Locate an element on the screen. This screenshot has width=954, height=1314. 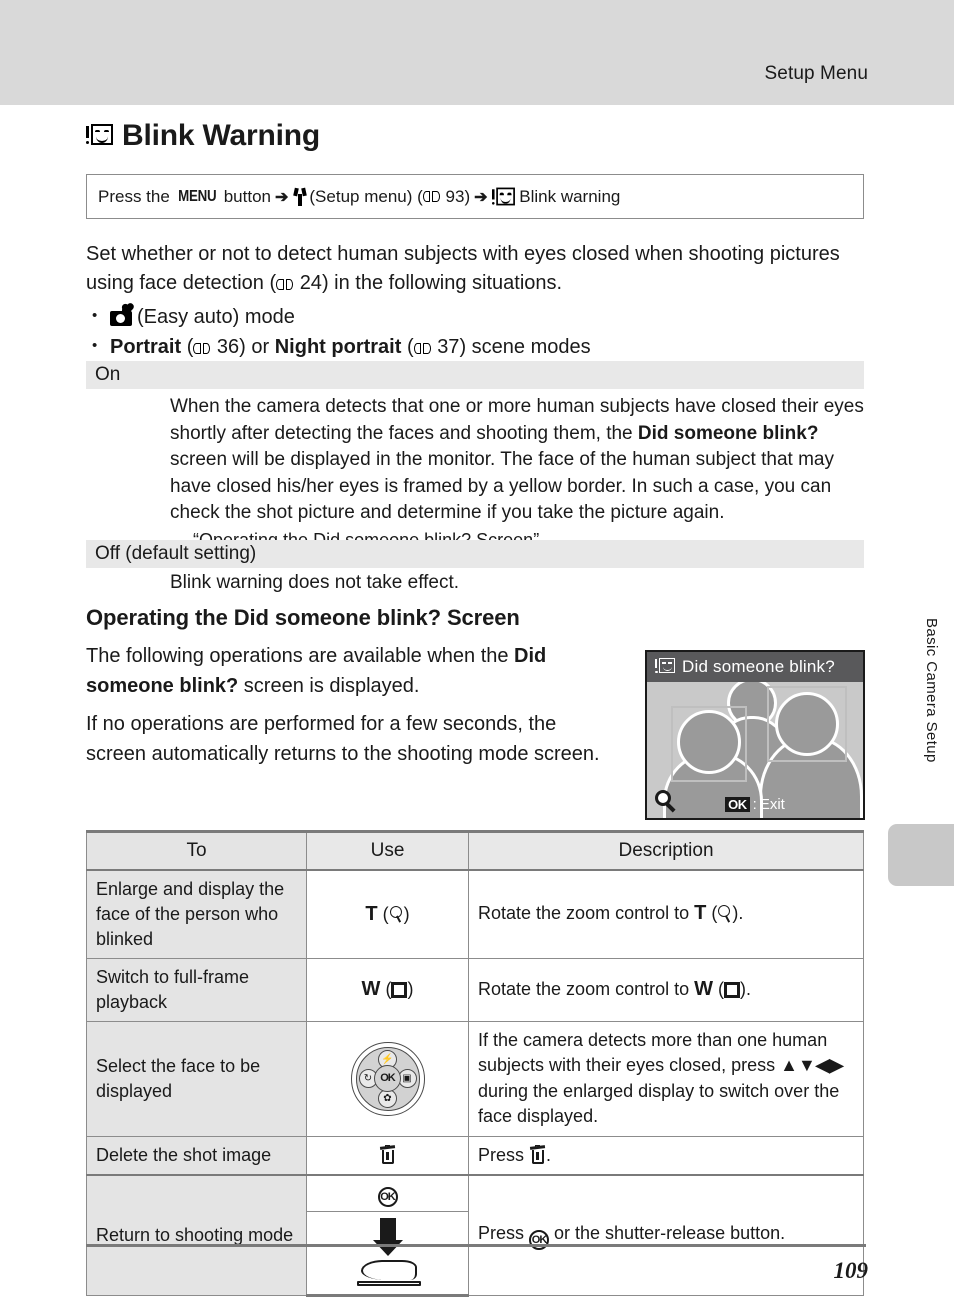
page-header-band is located at coordinates (477, 52).